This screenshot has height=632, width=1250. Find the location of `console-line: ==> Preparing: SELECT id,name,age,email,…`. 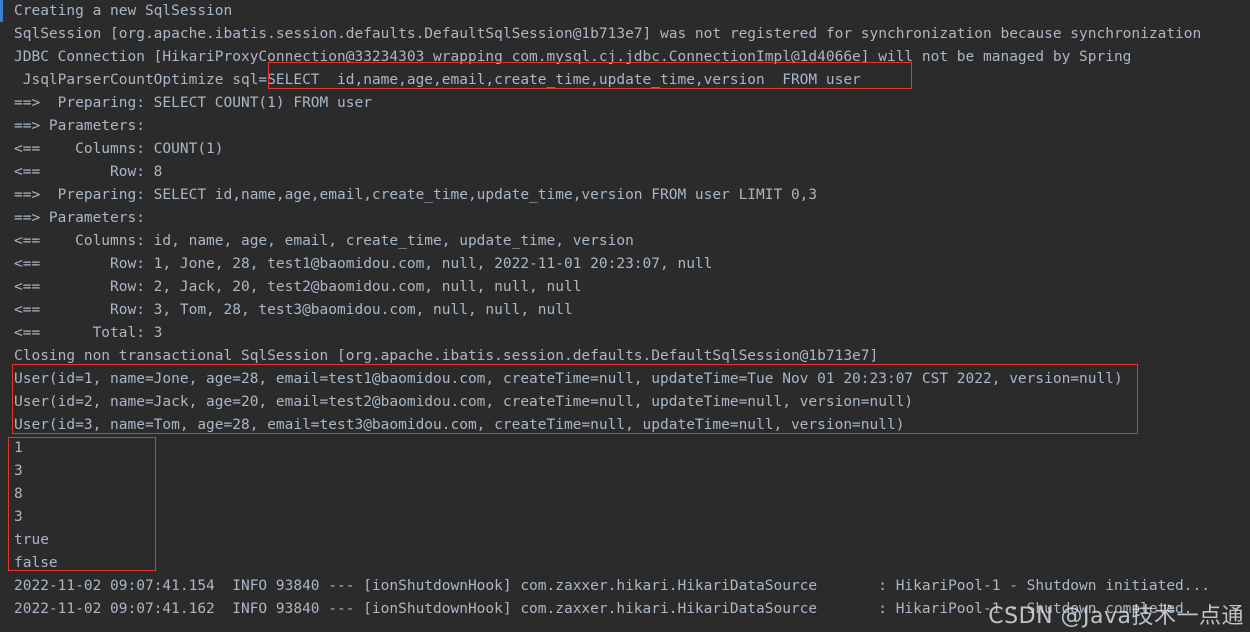

console-line: ==> Preparing: SELECT id,name,age,email,… is located at coordinates (416, 195).